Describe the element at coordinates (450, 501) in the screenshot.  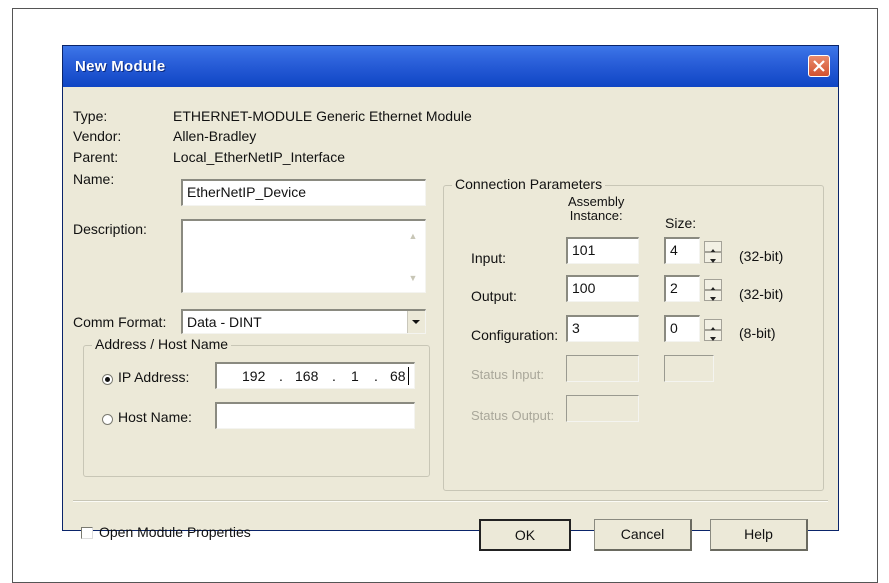
I see `separator` at that location.